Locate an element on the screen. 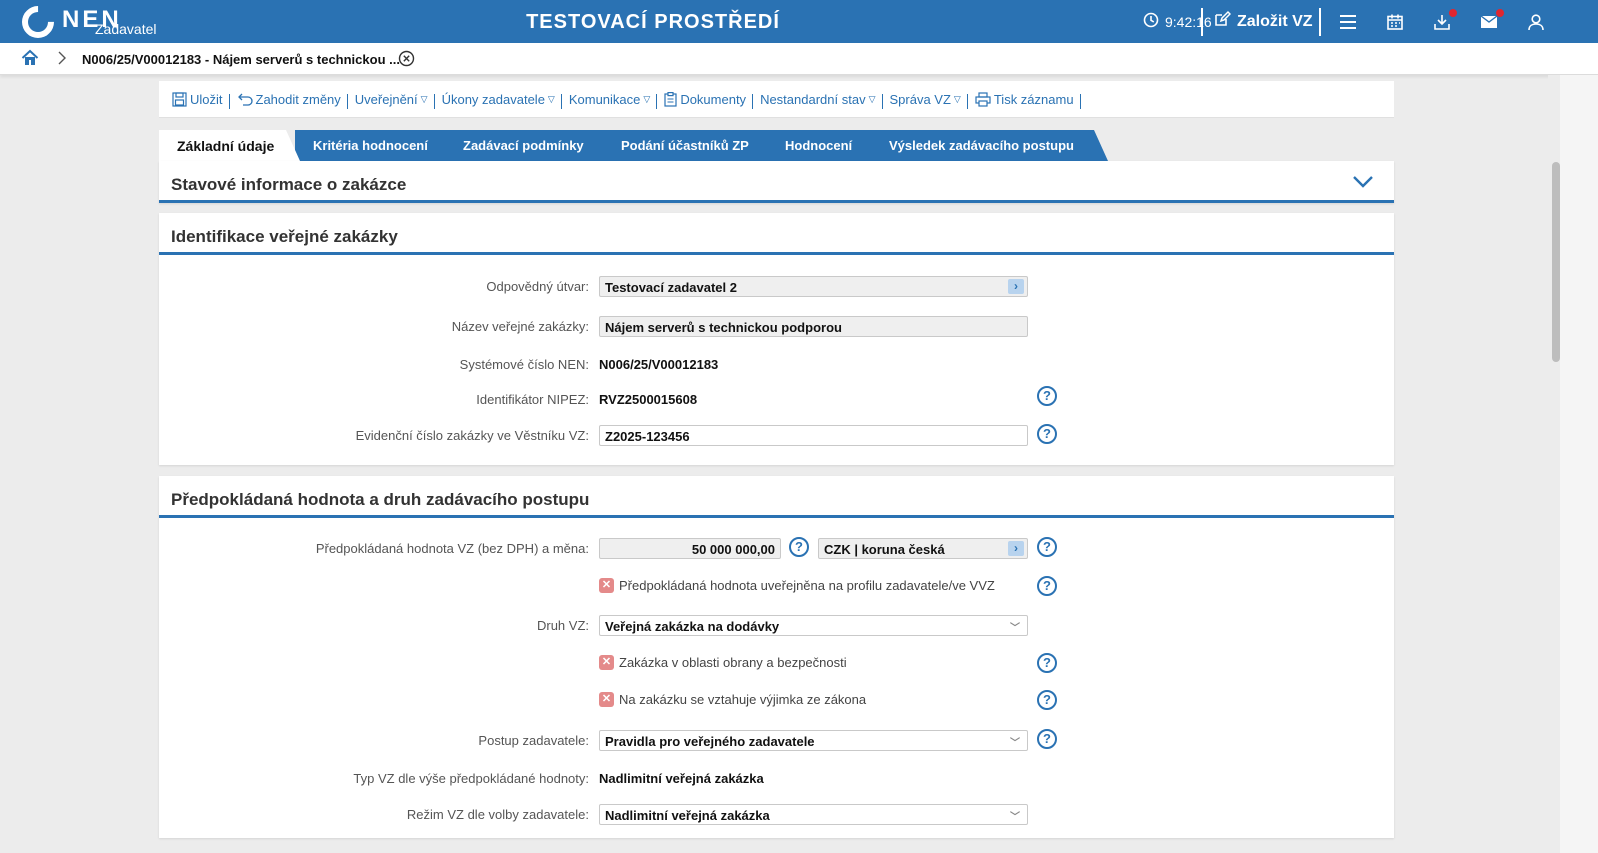 The image size is (1598, 853). calendar-icon is located at coordinates (1395, 22).